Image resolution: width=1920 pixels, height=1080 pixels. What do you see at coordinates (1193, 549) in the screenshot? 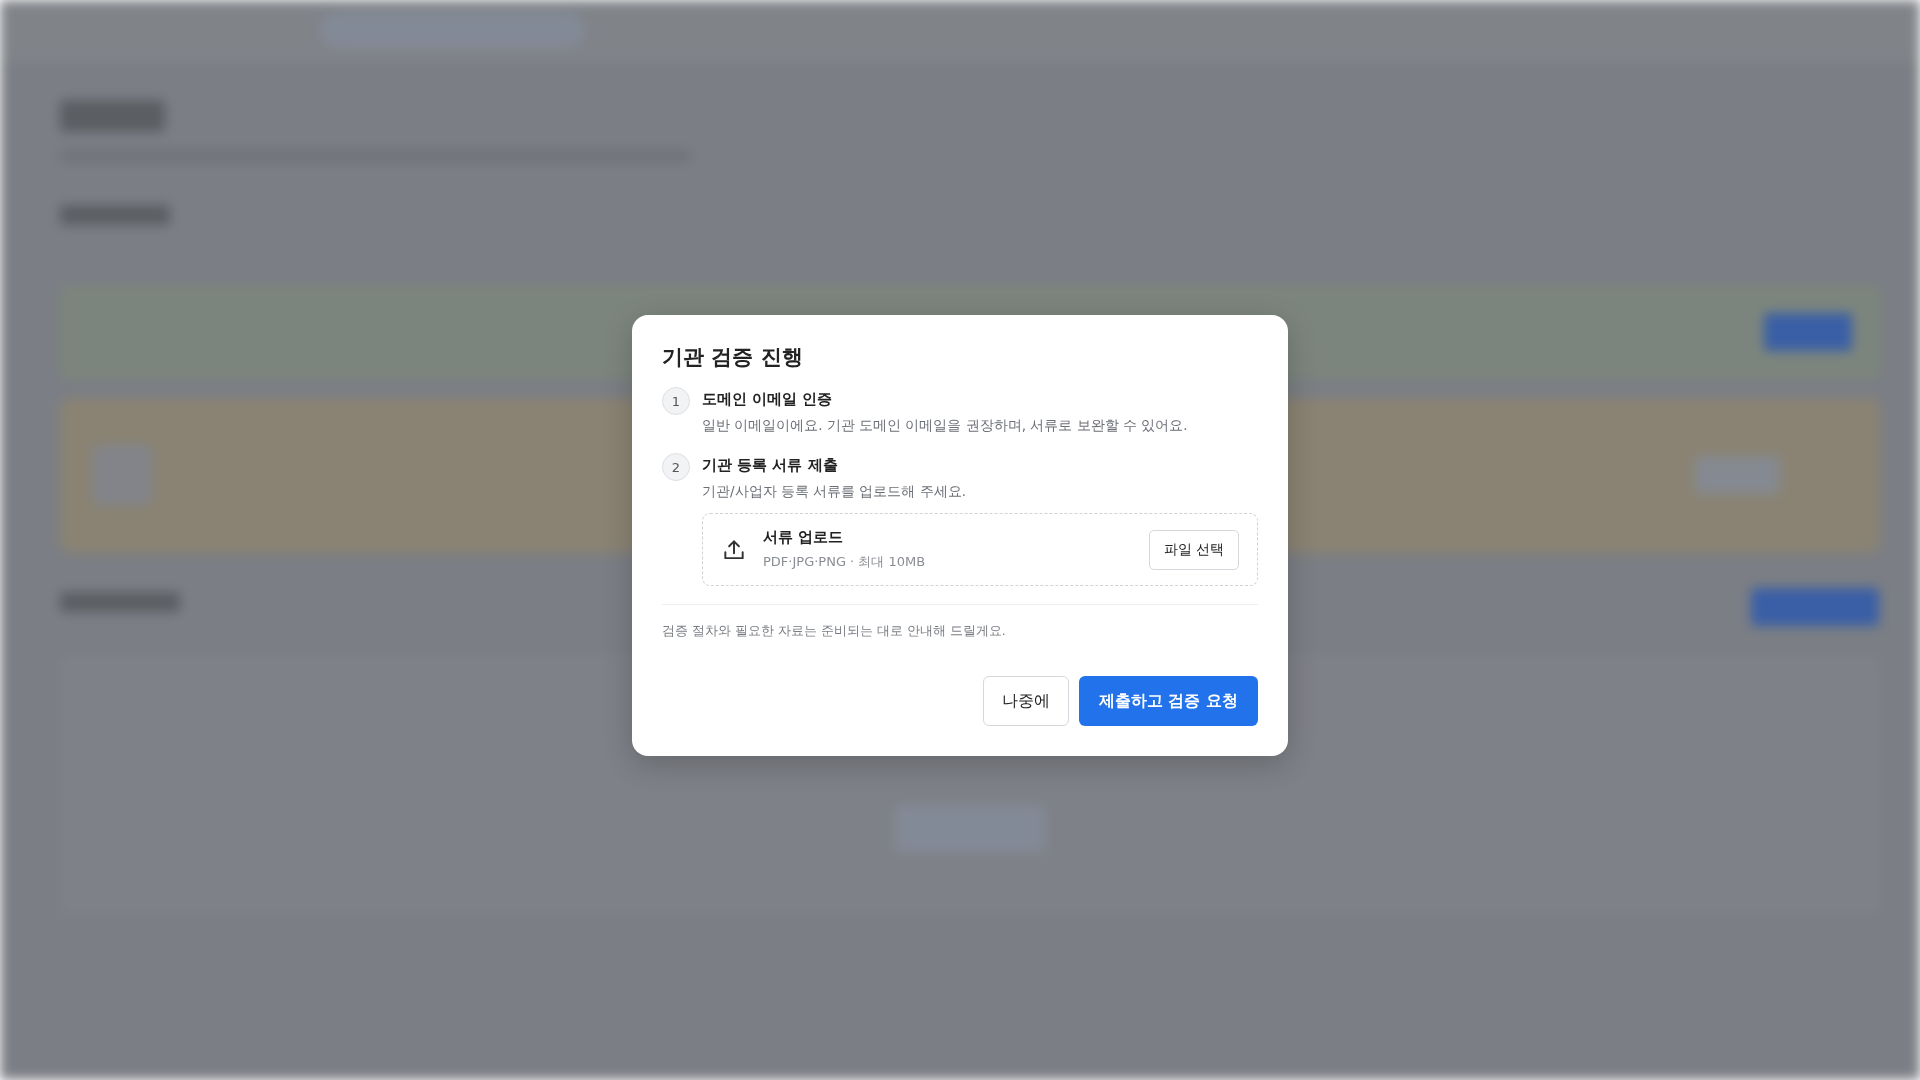
I see `file-select-button: 파일 선택` at bounding box center [1193, 549].